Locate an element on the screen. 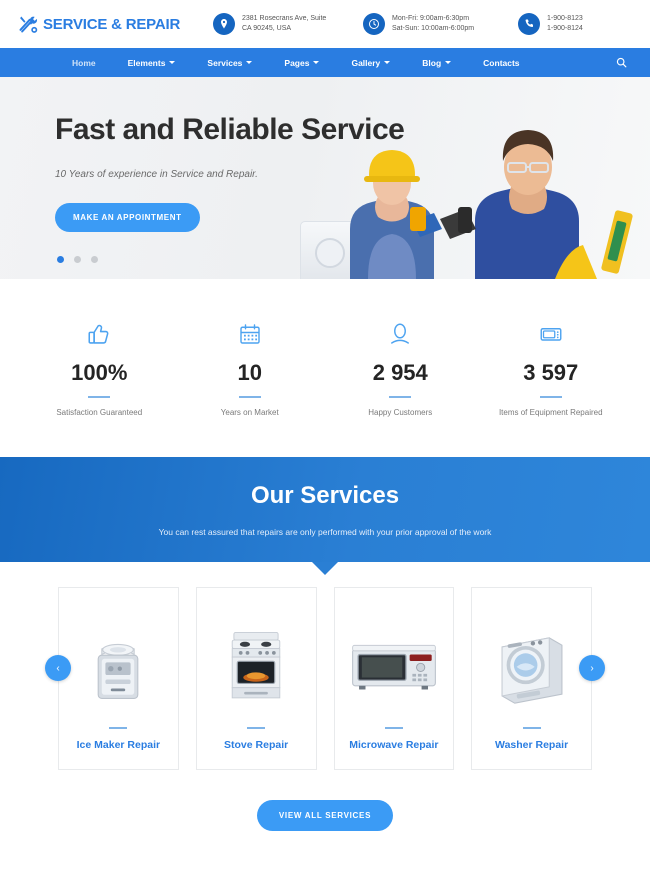 The height and width of the screenshot is (879, 650). hero-carousel-dots is located at coordinates (77, 259).